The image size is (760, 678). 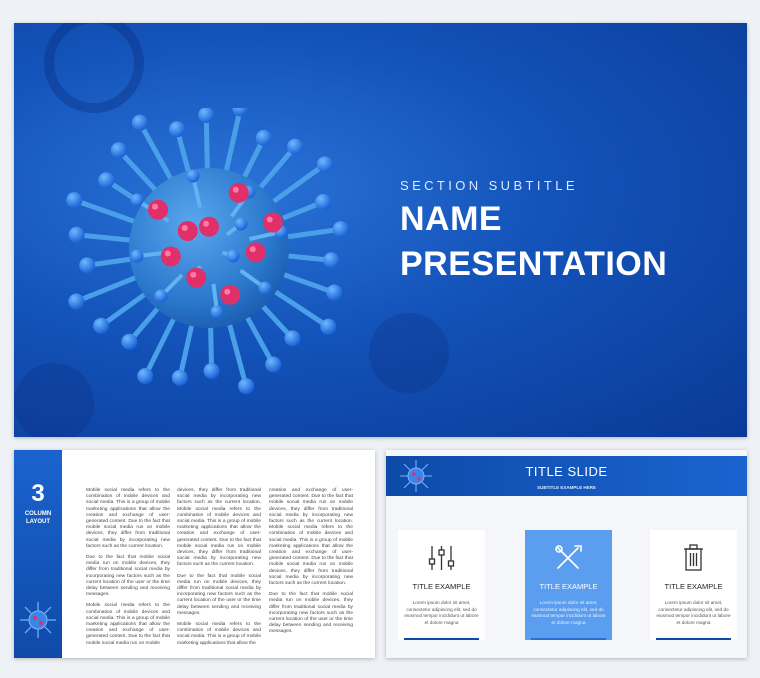 What do you see at coordinates (38, 522) in the screenshot?
I see `column-label-line2: LAYOUT` at bounding box center [38, 522].